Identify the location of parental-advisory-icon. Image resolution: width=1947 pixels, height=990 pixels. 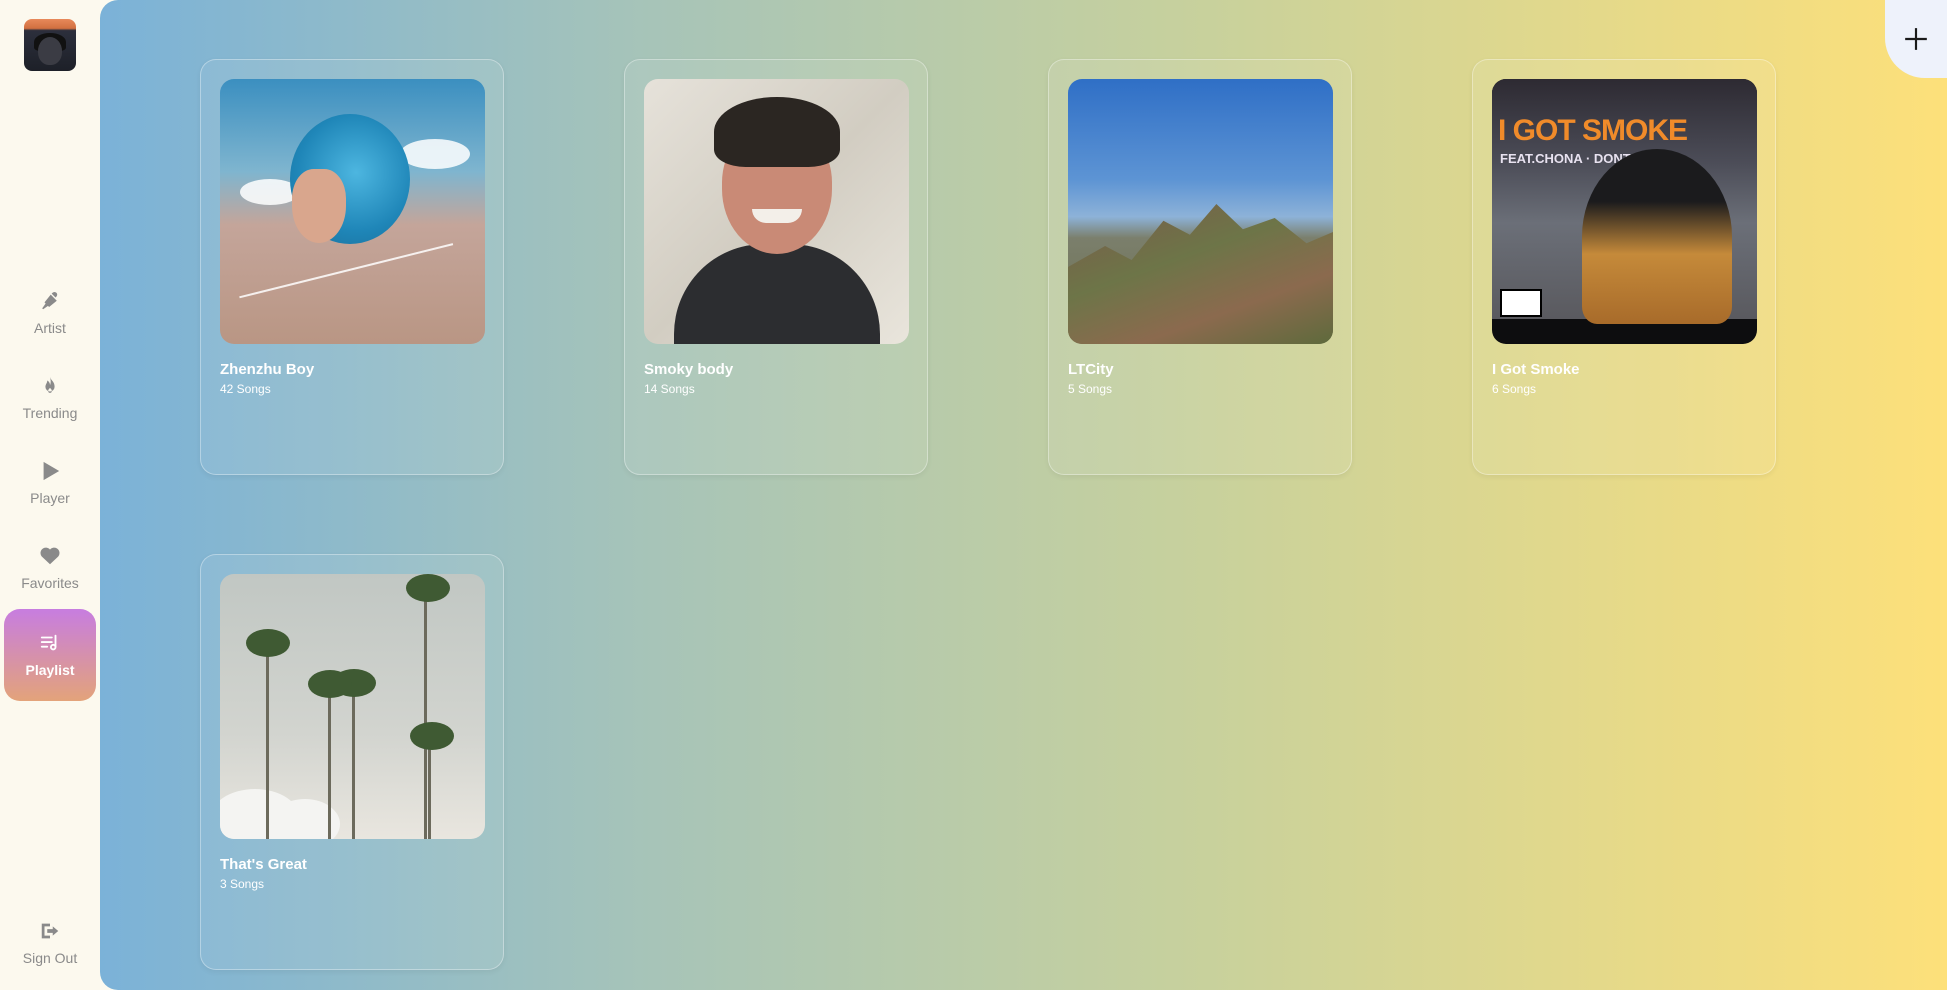
(1521, 303).